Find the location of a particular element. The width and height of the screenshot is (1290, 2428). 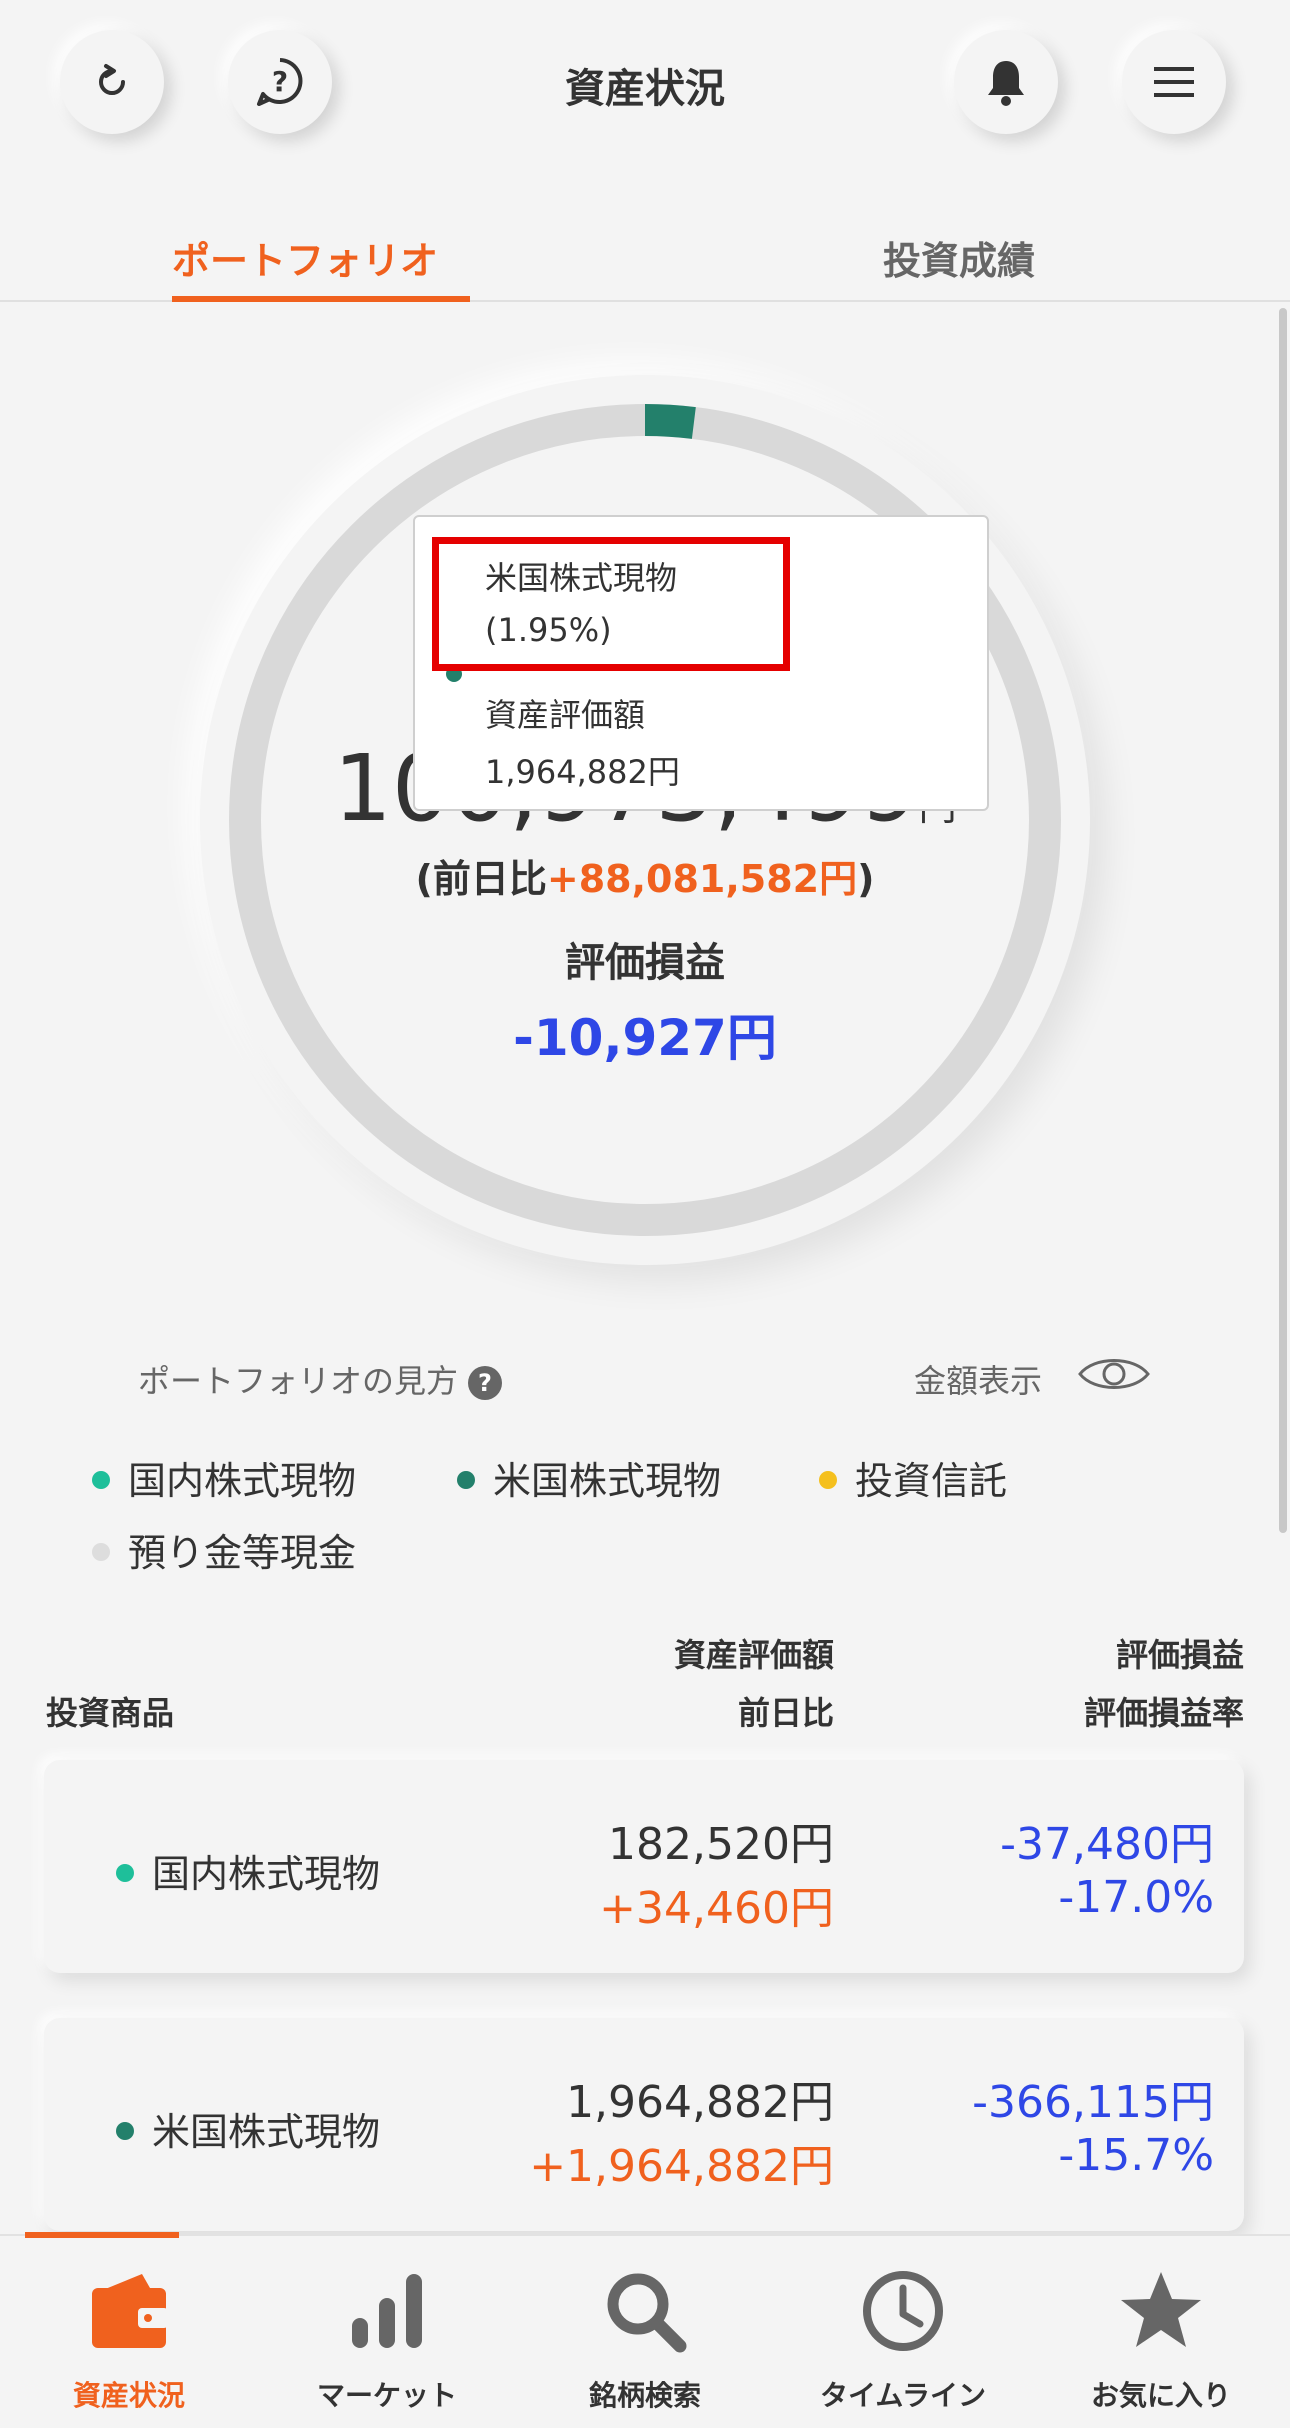

portfolio-help-label: ポートフォリオの見方 is located at coordinates (298, 1381).